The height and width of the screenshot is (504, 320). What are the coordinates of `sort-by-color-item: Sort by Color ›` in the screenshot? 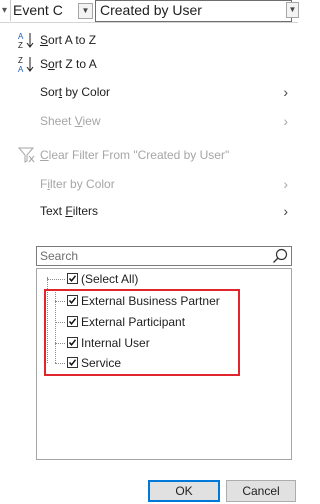 It's located at (149, 92).